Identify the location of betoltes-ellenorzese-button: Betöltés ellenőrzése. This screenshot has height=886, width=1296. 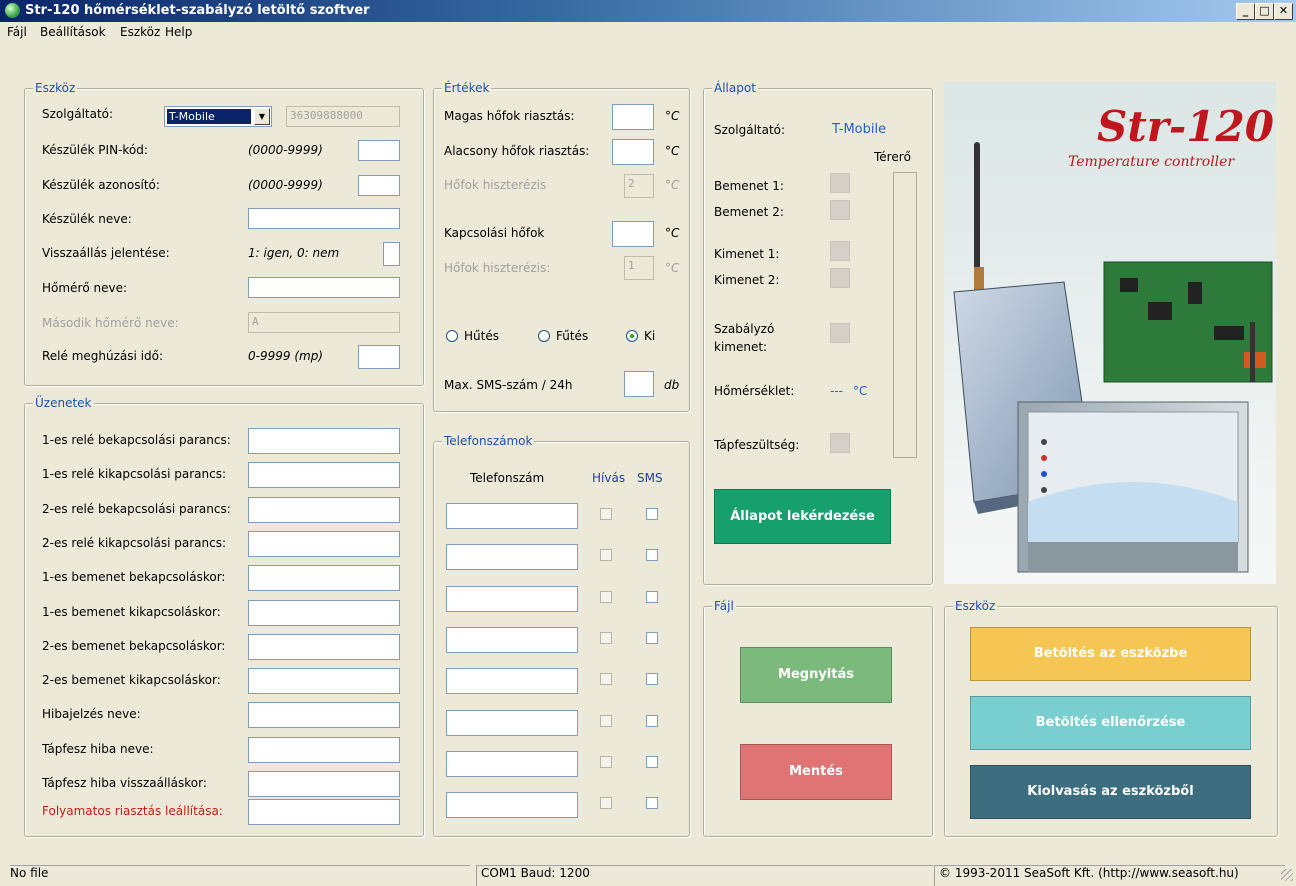
(1110, 723).